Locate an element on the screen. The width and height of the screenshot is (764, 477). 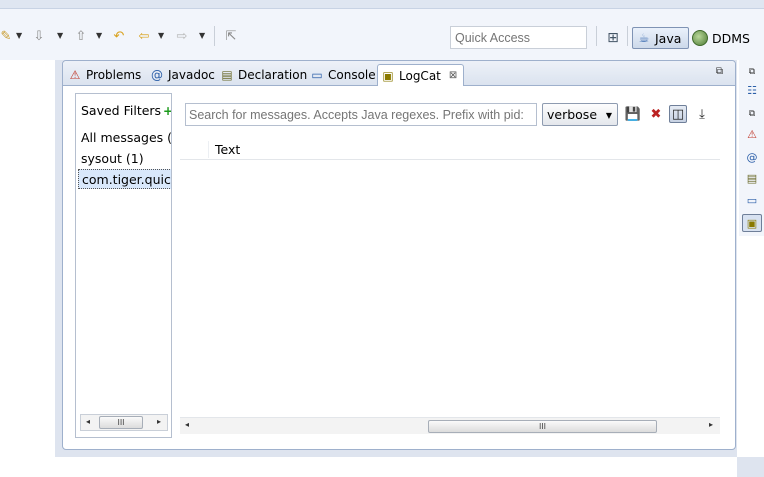
close-icon: ⊠ is located at coordinates (453, 75).